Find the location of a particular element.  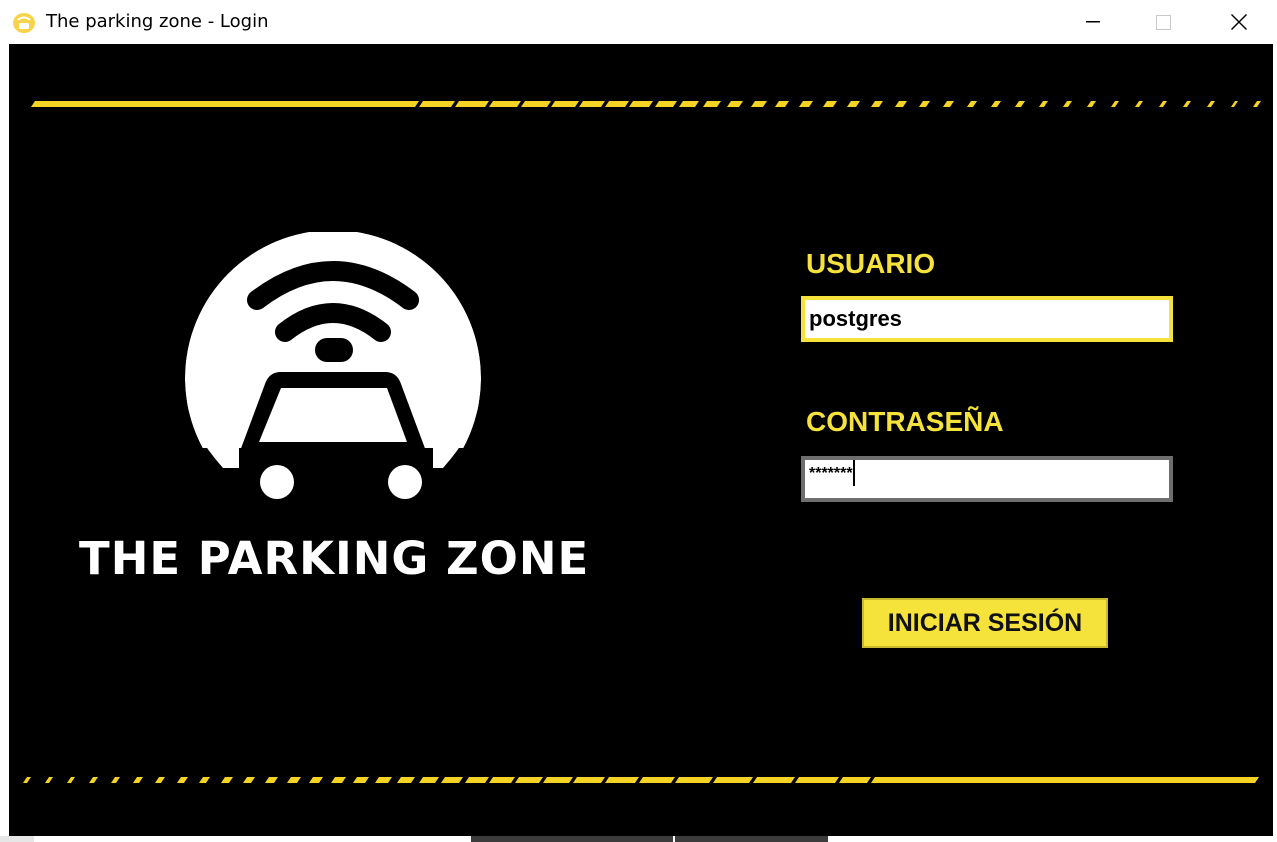

login-button: INICIAR SESIÓN is located at coordinates (985, 623).